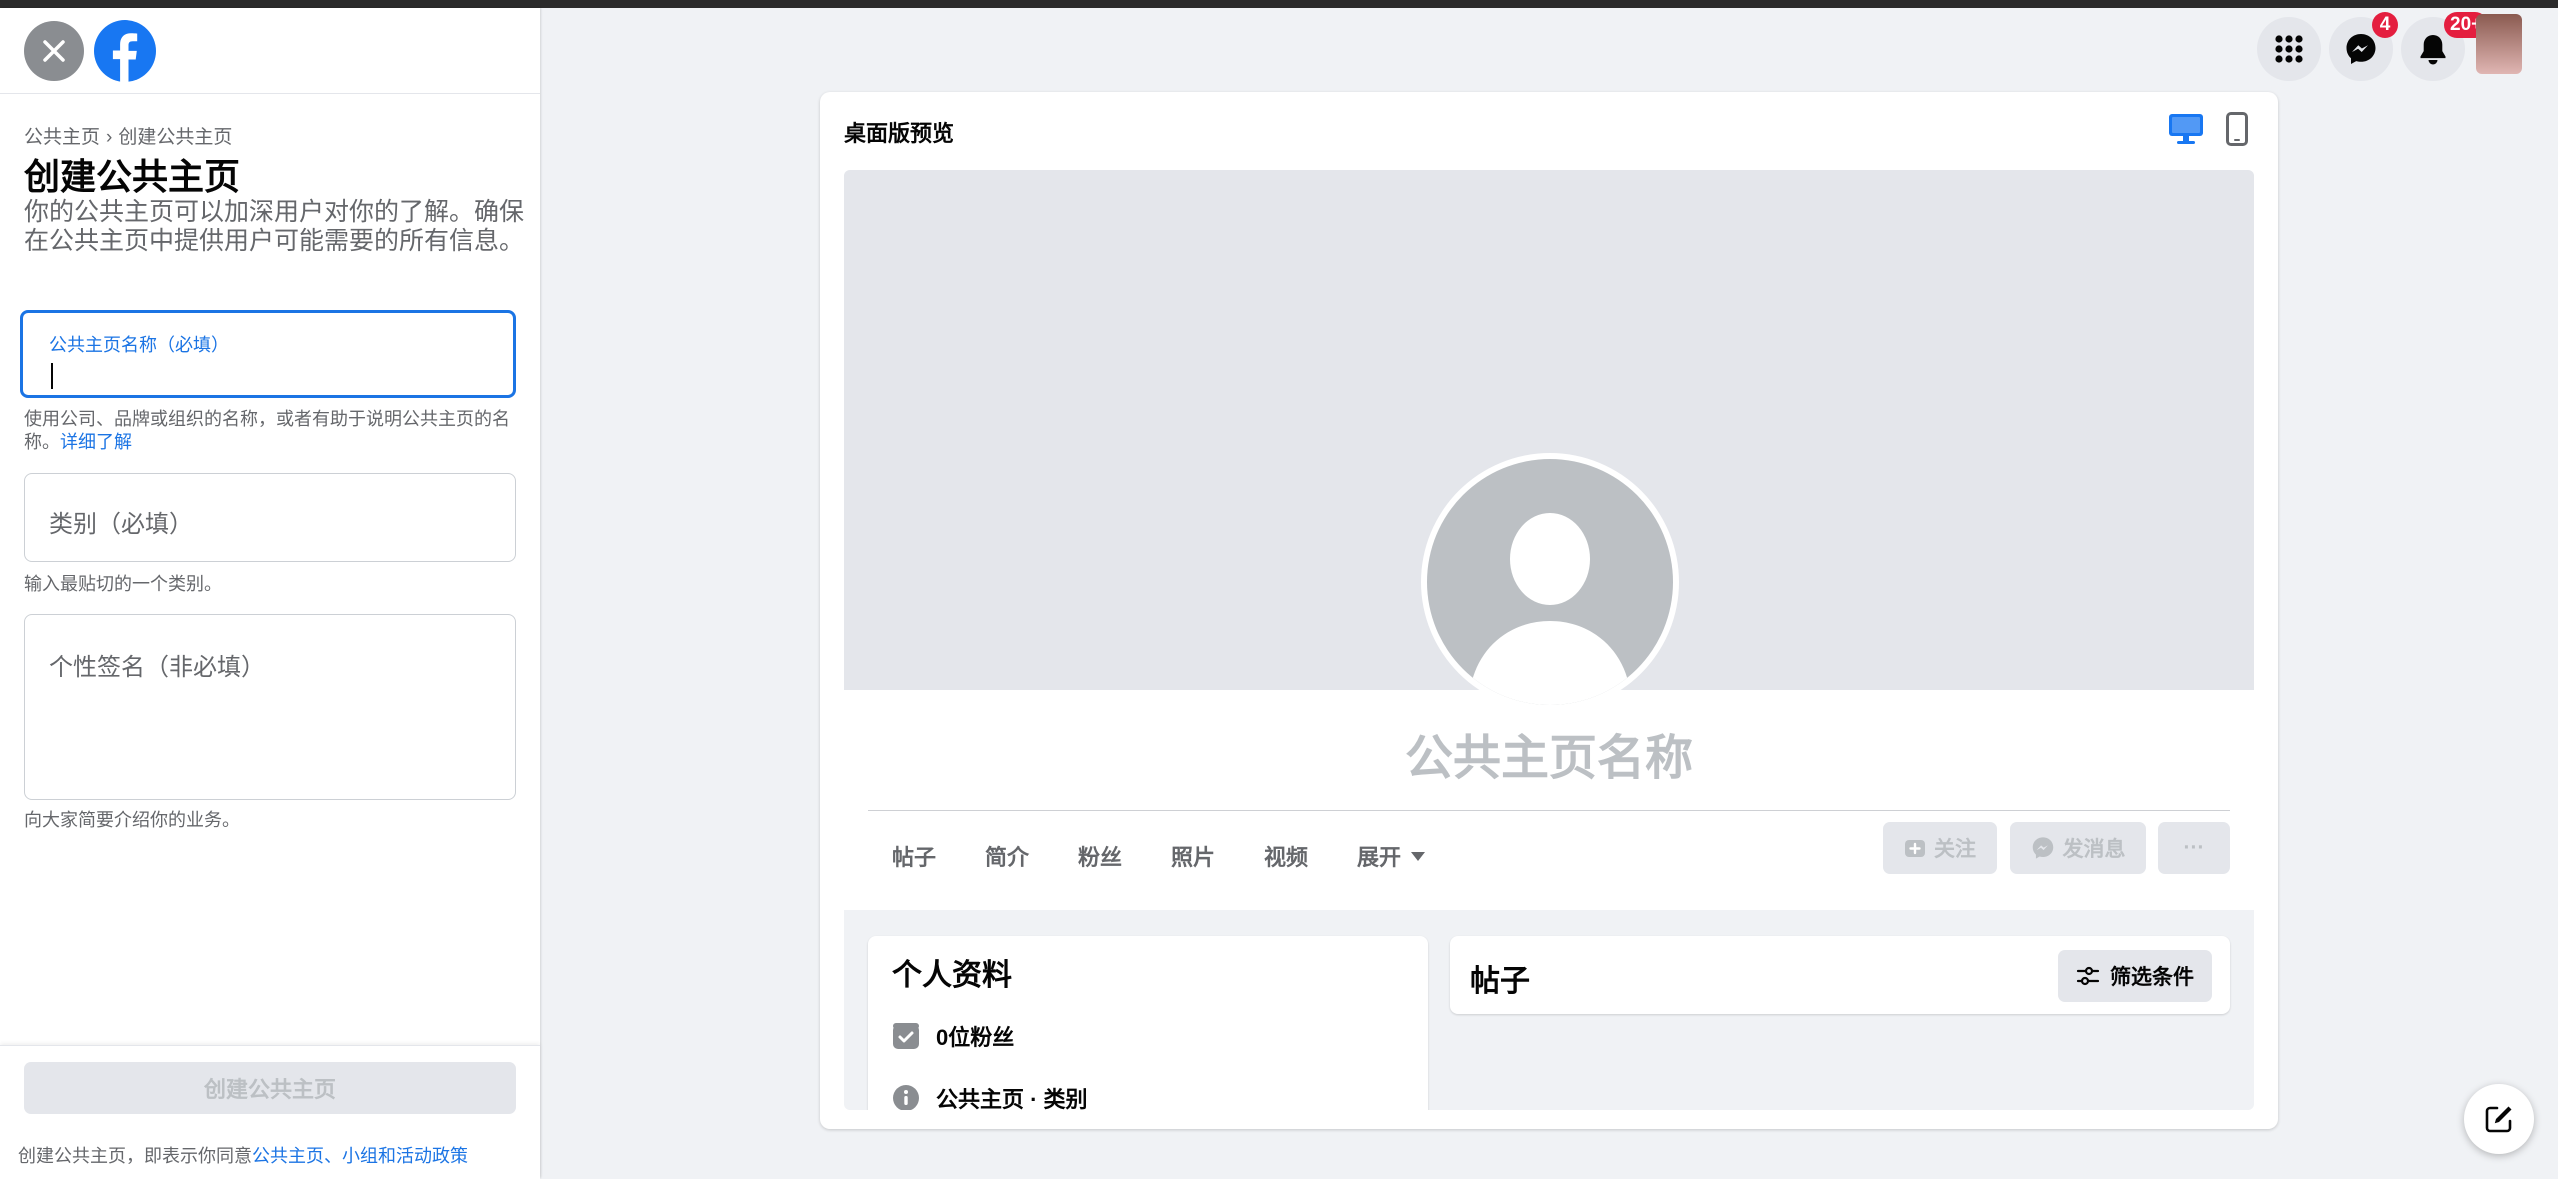 The width and height of the screenshot is (2558, 1179). I want to click on tab-more-label: 展开, so click(1379, 857).